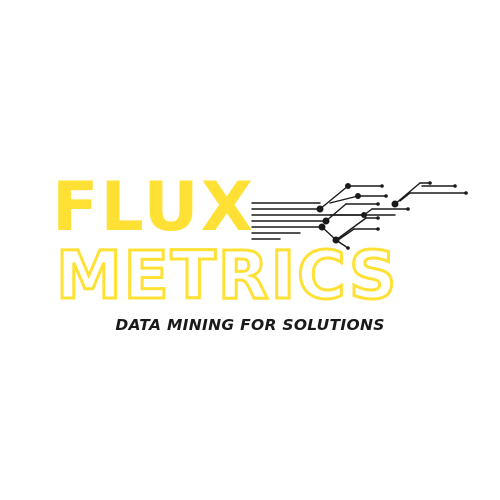 The image size is (500, 500). I want to click on circuit-lines-icon, so click(359, 215).